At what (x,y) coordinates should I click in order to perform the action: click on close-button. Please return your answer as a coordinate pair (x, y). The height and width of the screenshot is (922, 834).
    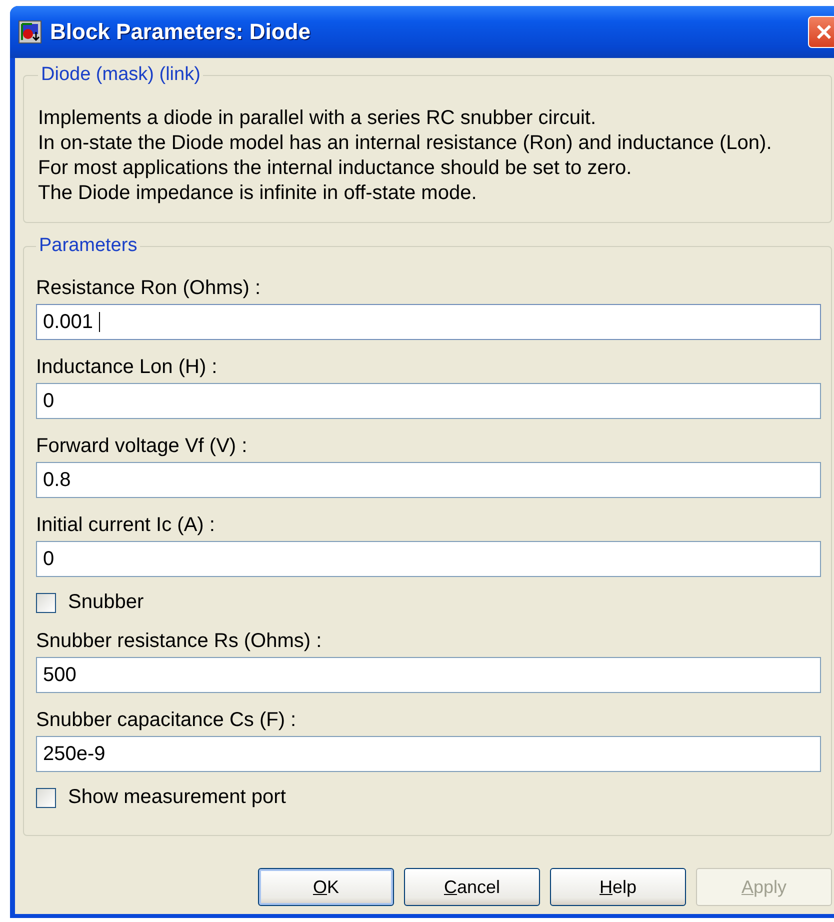
    Looking at the image, I should click on (821, 32).